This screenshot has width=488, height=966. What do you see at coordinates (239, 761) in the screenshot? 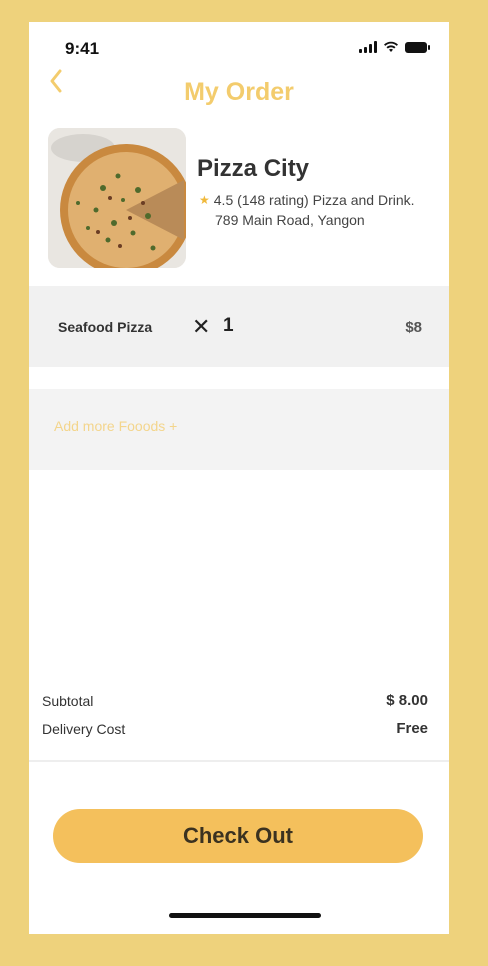
I see `summary-divider` at bounding box center [239, 761].